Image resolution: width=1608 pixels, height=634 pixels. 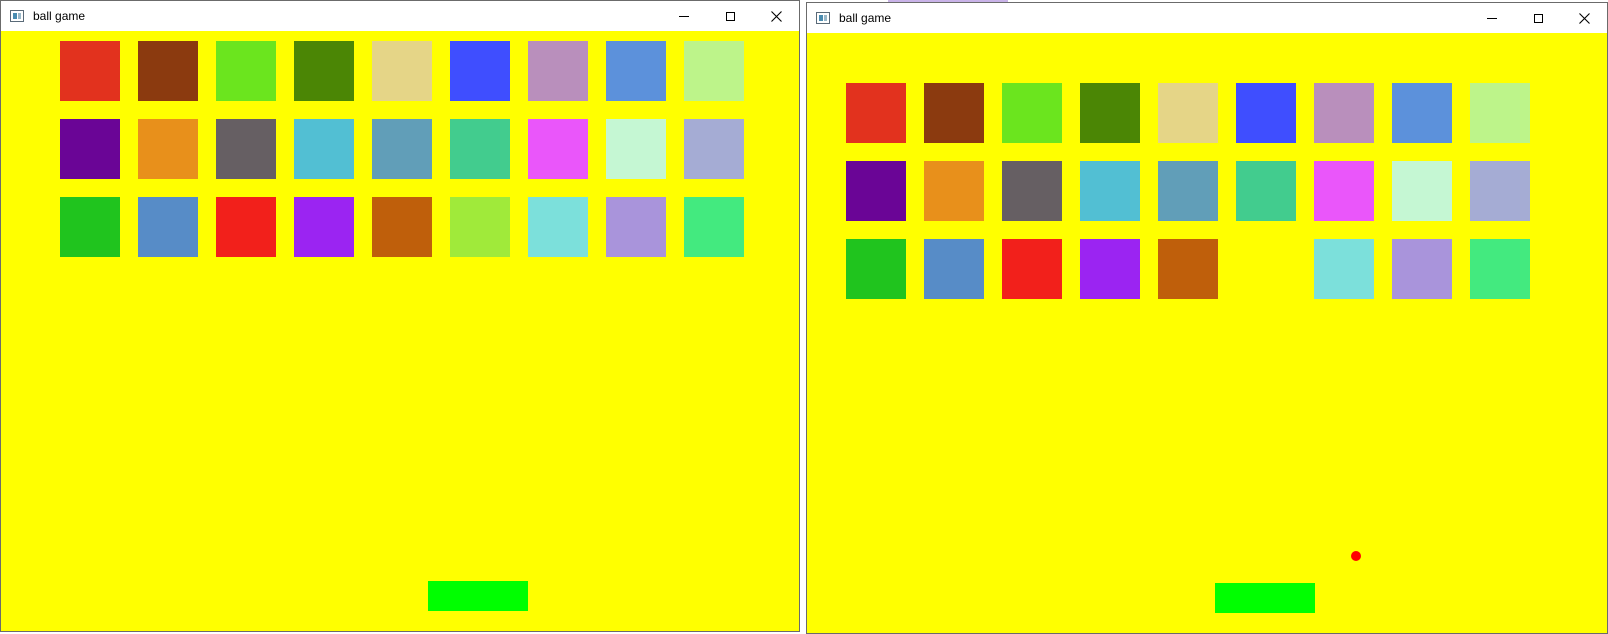 I want to click on ball, so click(x=1356, y=556).